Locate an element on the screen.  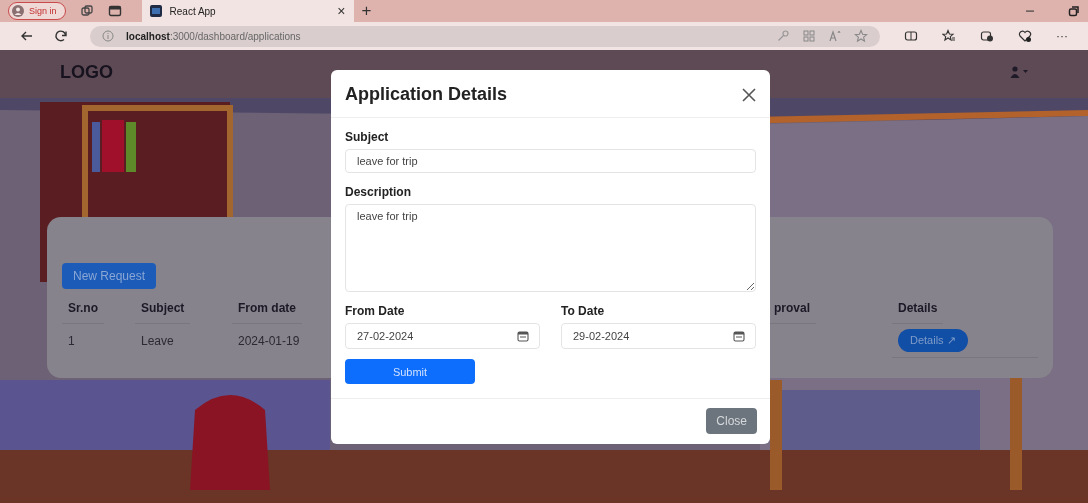
app-icon is located at coordinates (155, 11).